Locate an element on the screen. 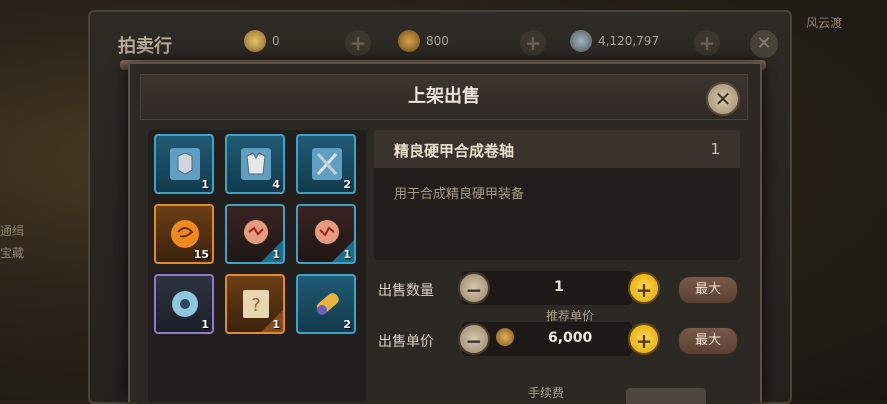  robe-scroll-icon is located at coordinates (256, 164).